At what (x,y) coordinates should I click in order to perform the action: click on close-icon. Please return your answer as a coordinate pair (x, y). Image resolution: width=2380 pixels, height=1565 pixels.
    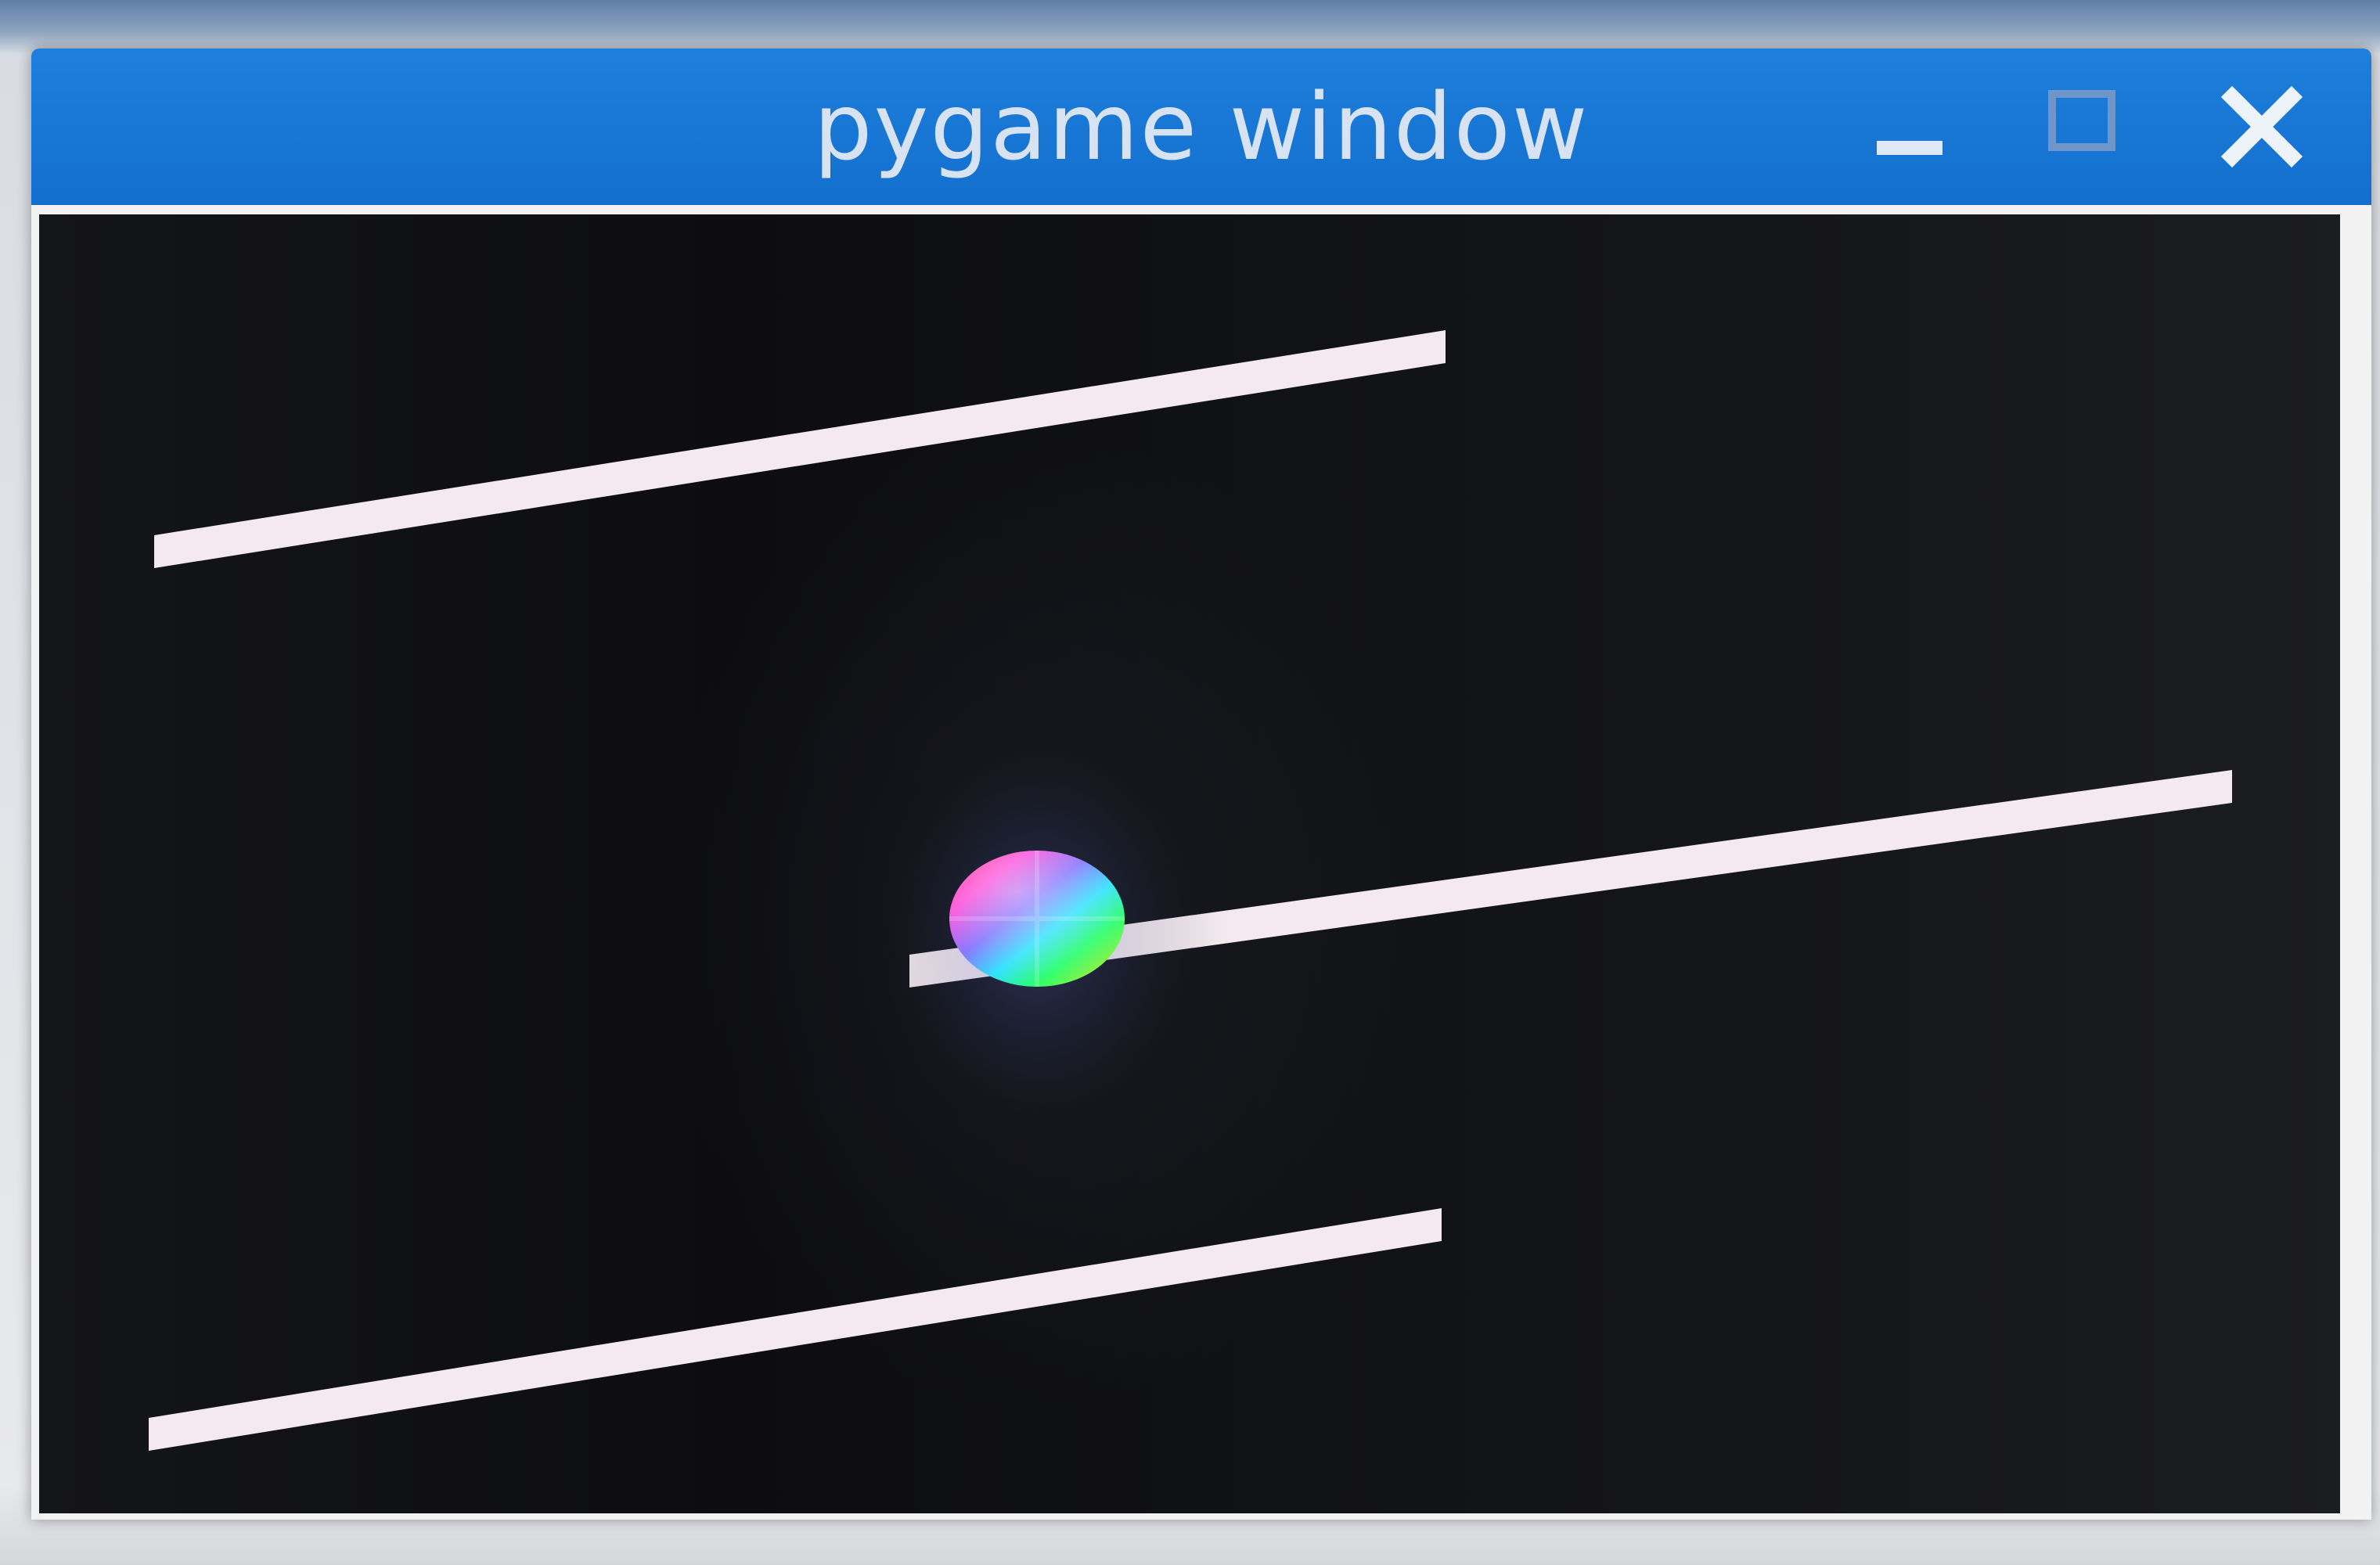
    Looking at the image, I should click on (2261, 126).